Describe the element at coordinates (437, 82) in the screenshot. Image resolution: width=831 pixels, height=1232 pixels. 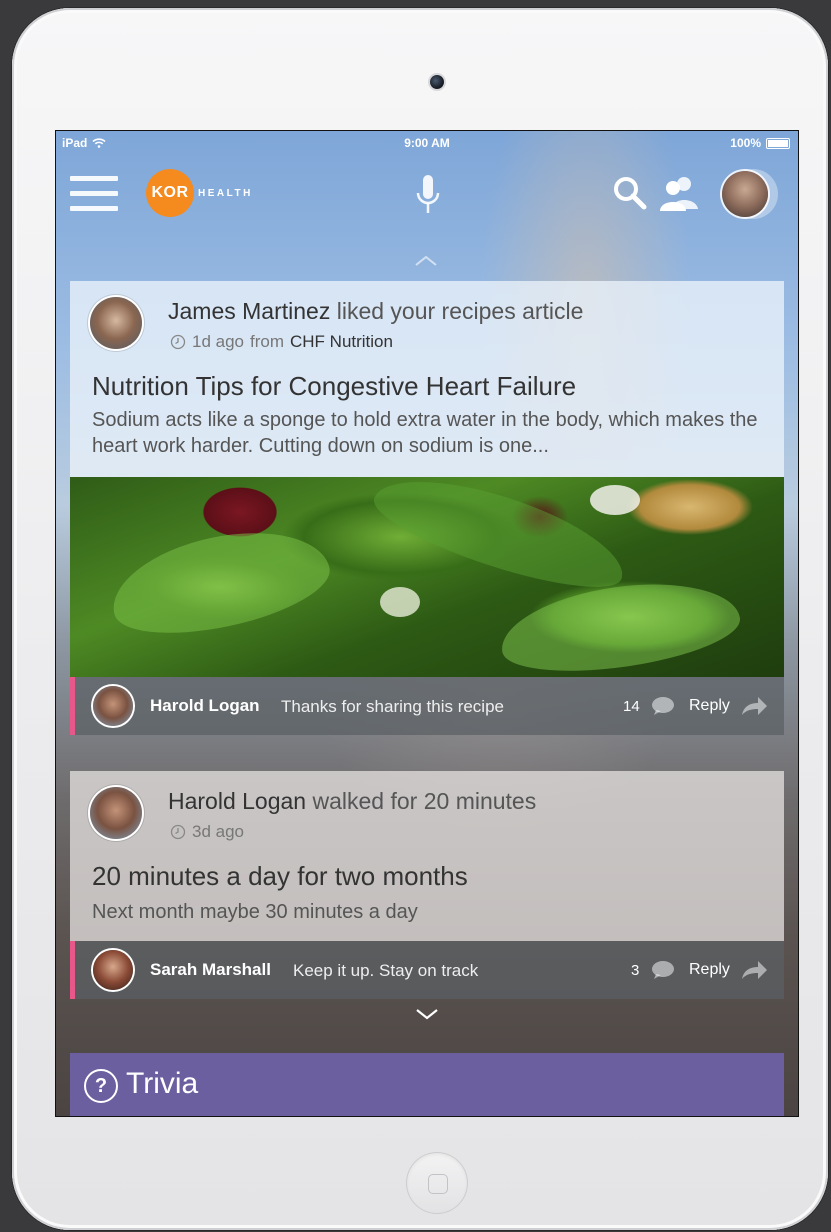
I see `front-camera` at that location.